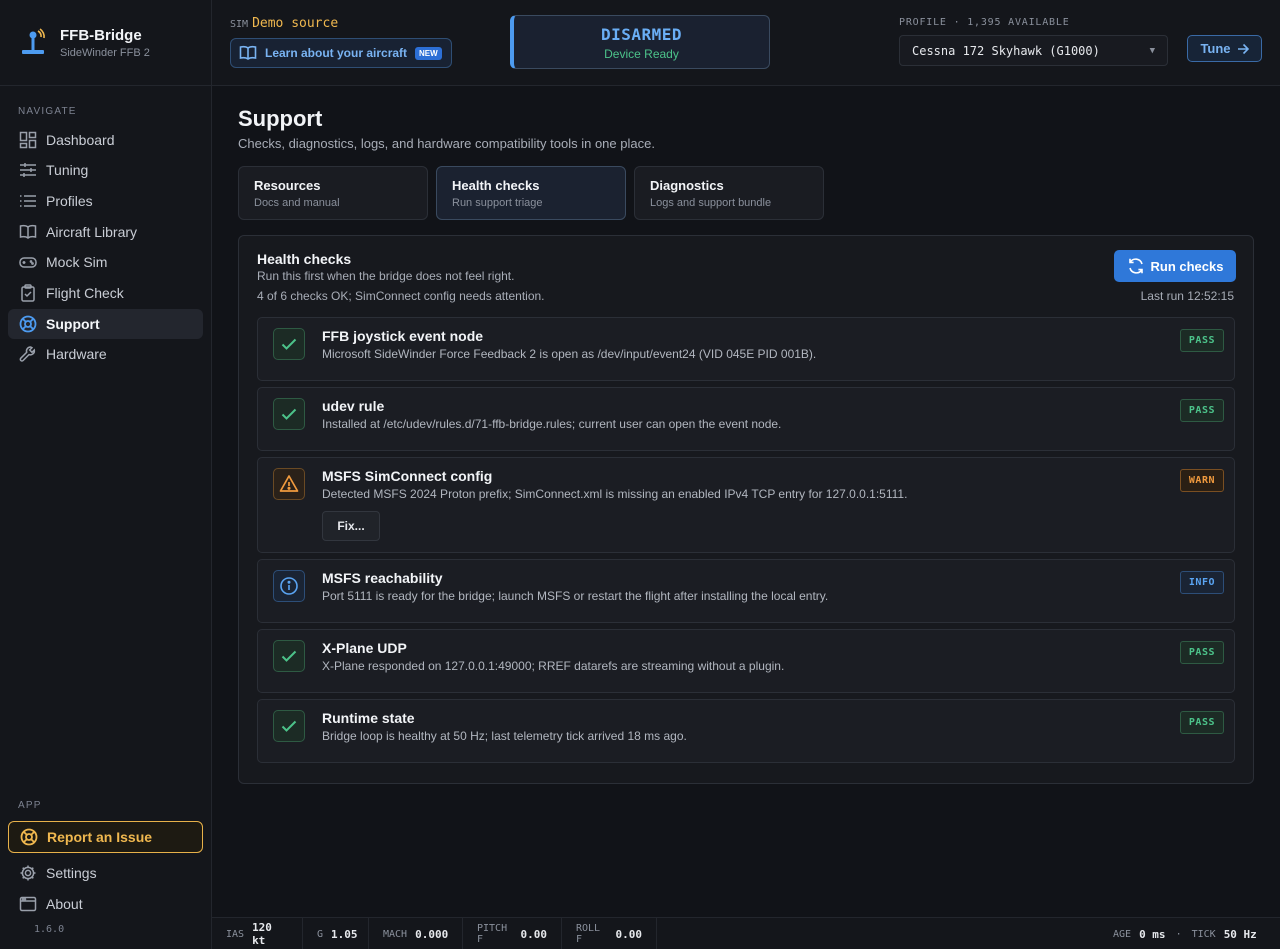 This screenshot has height=949, width=1280. What do you see at coordinates (105, 170) in the screenshot?
I see `sidebar-item-tuning: Tuning` at bounding box center [105, 170].